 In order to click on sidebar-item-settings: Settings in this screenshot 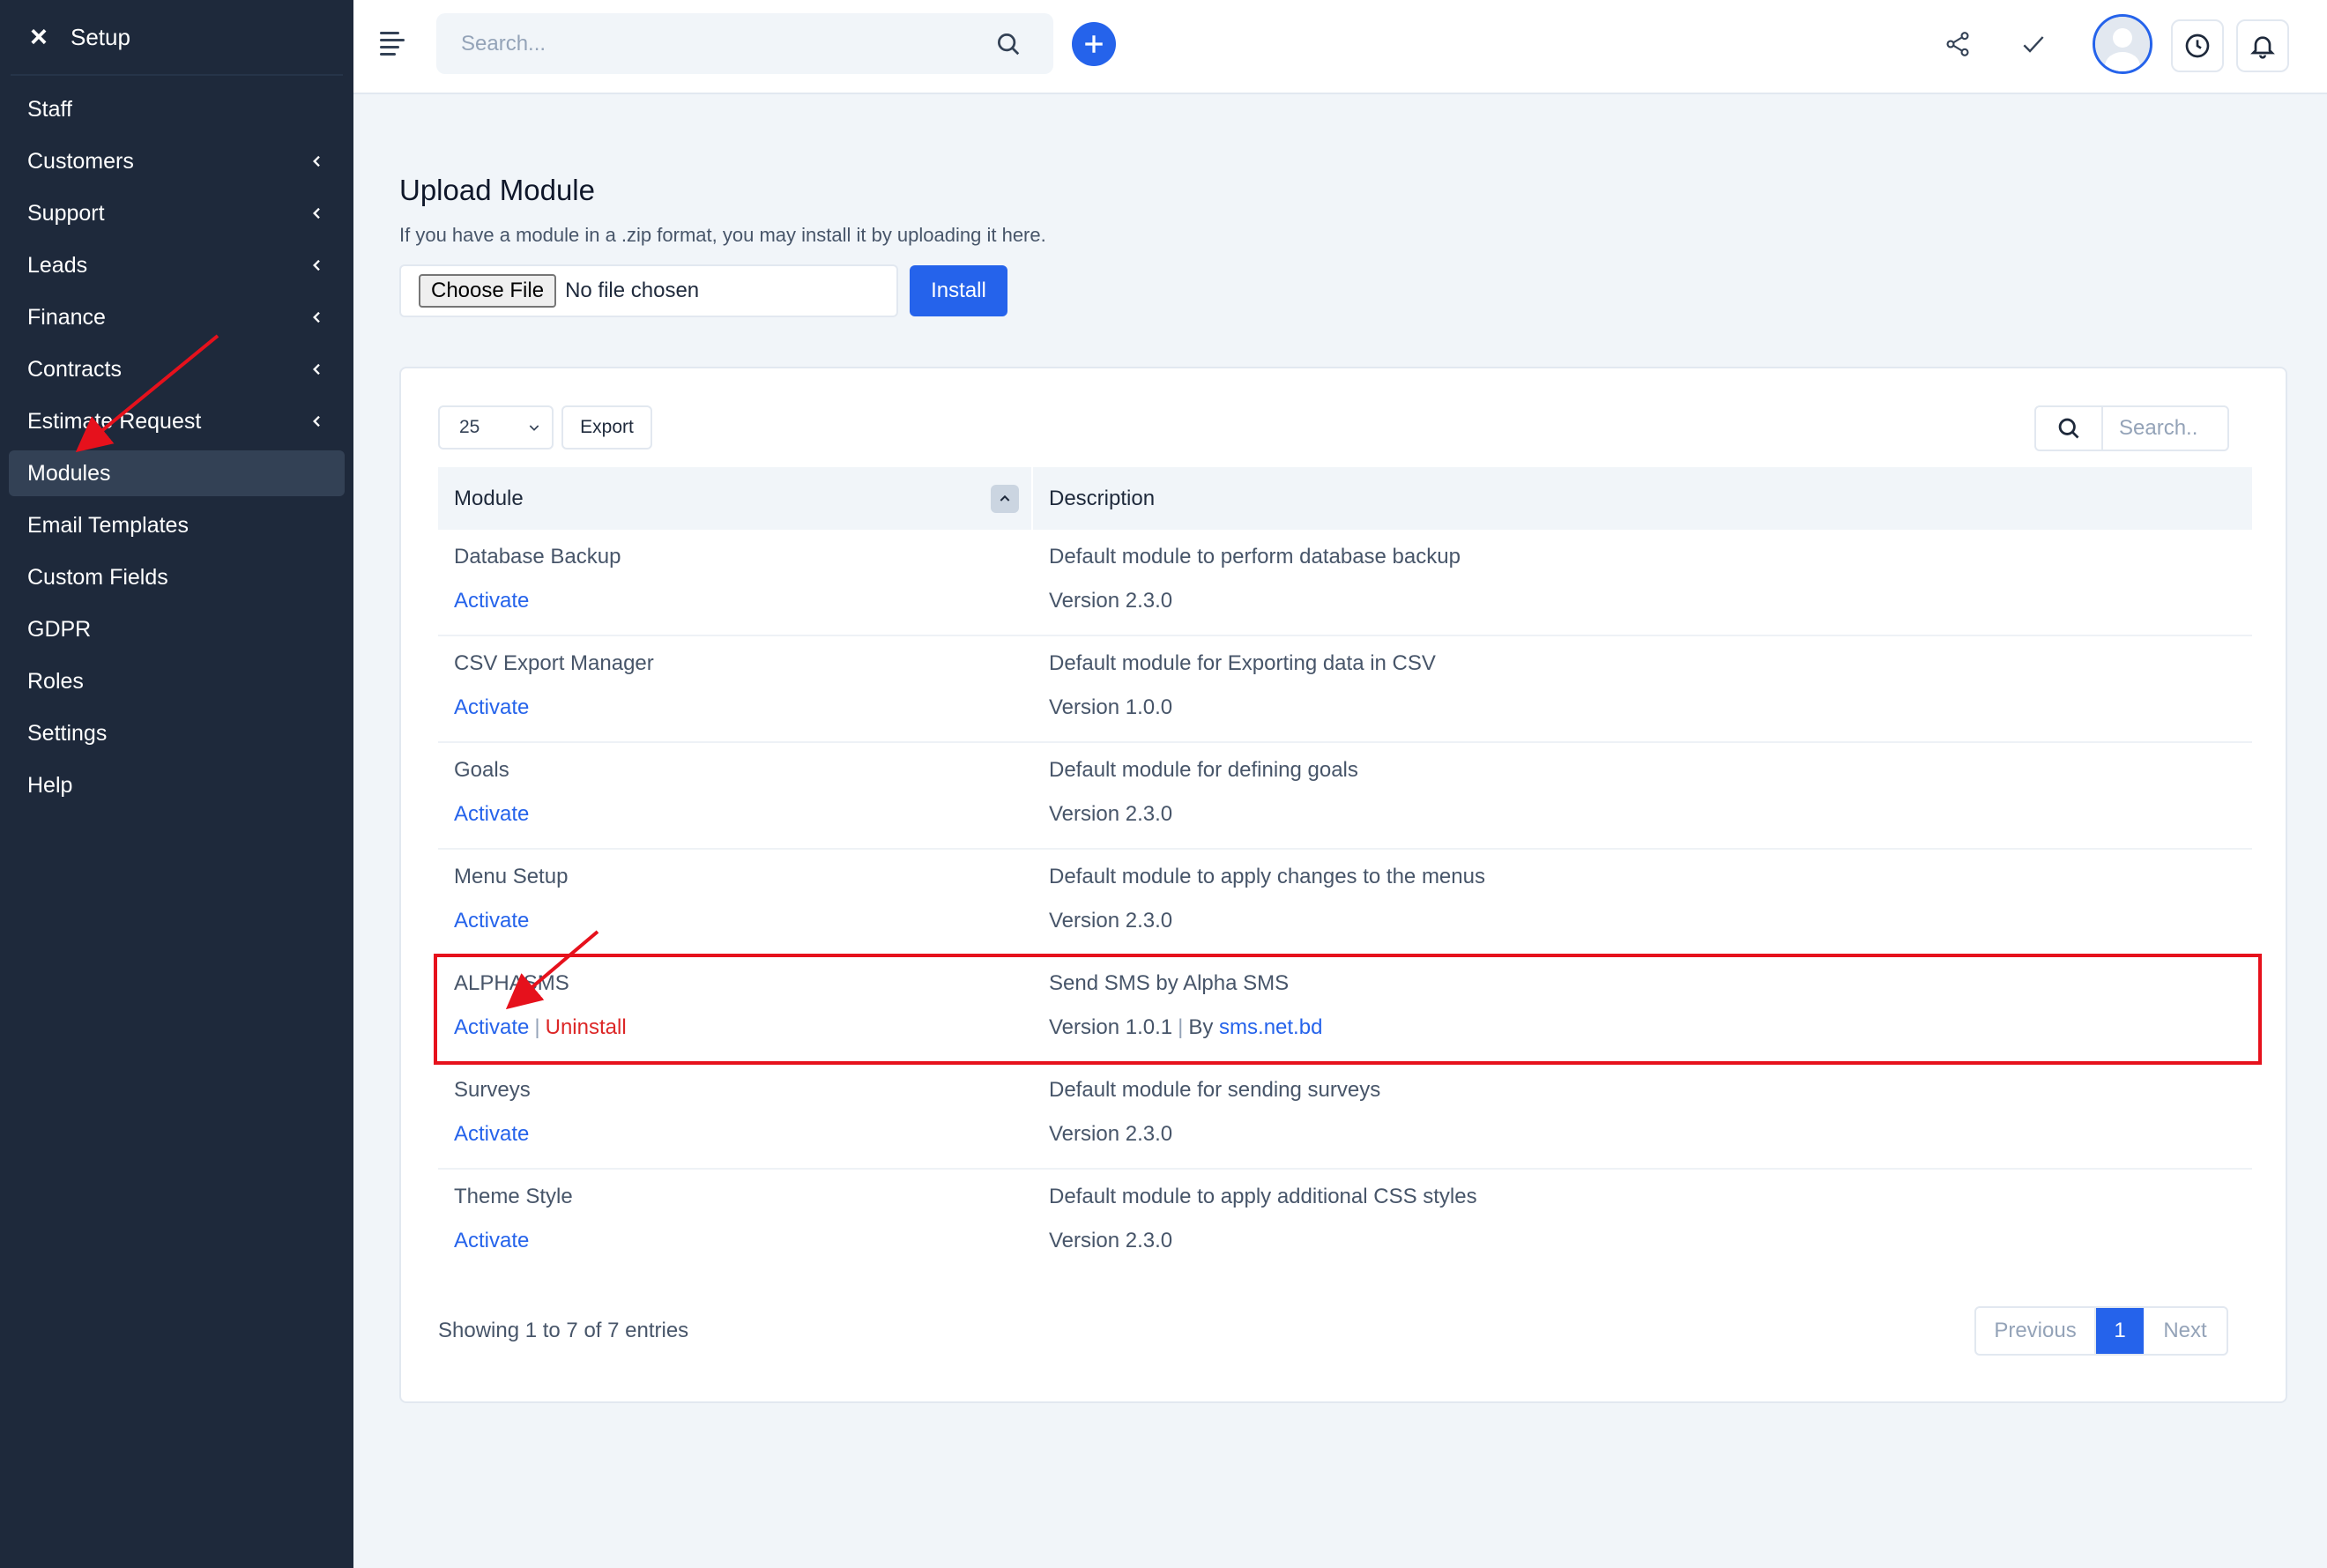, I will do `click(177, 733)`.